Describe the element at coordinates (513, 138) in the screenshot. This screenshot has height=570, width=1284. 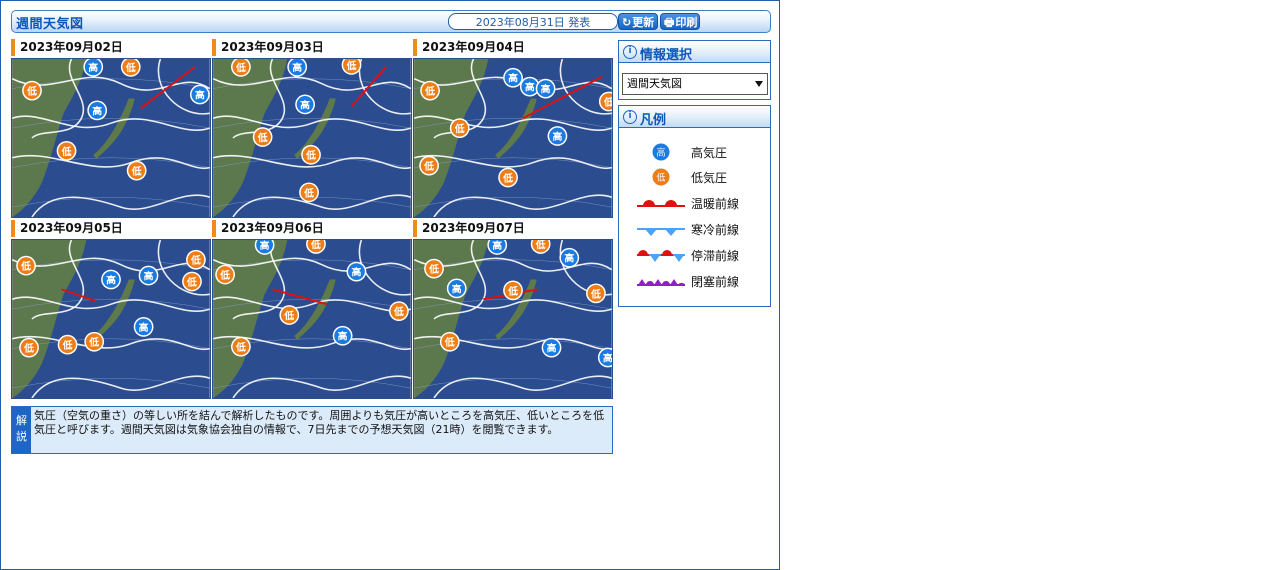
I see `weather-map: 高高 高高低低低低低` at that location.